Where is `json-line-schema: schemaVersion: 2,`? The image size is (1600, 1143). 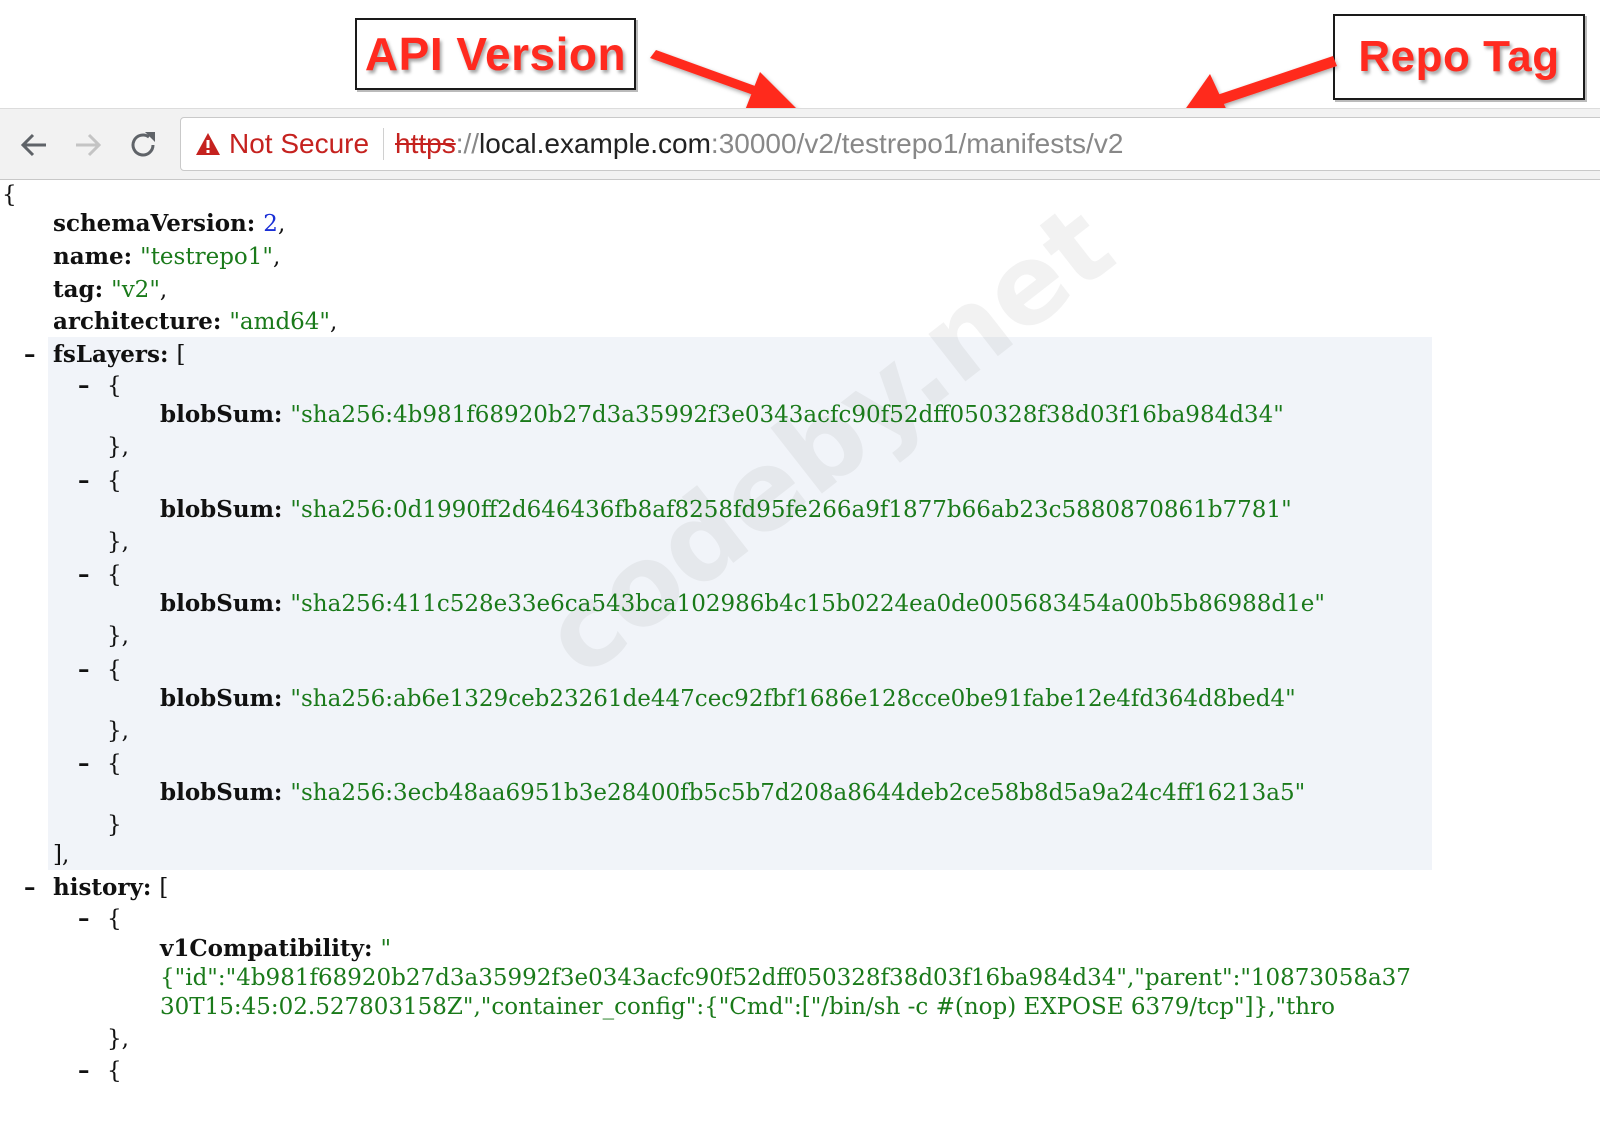
json-line-schema: schemaVersion: 2, is located at coordinates (169, 223).